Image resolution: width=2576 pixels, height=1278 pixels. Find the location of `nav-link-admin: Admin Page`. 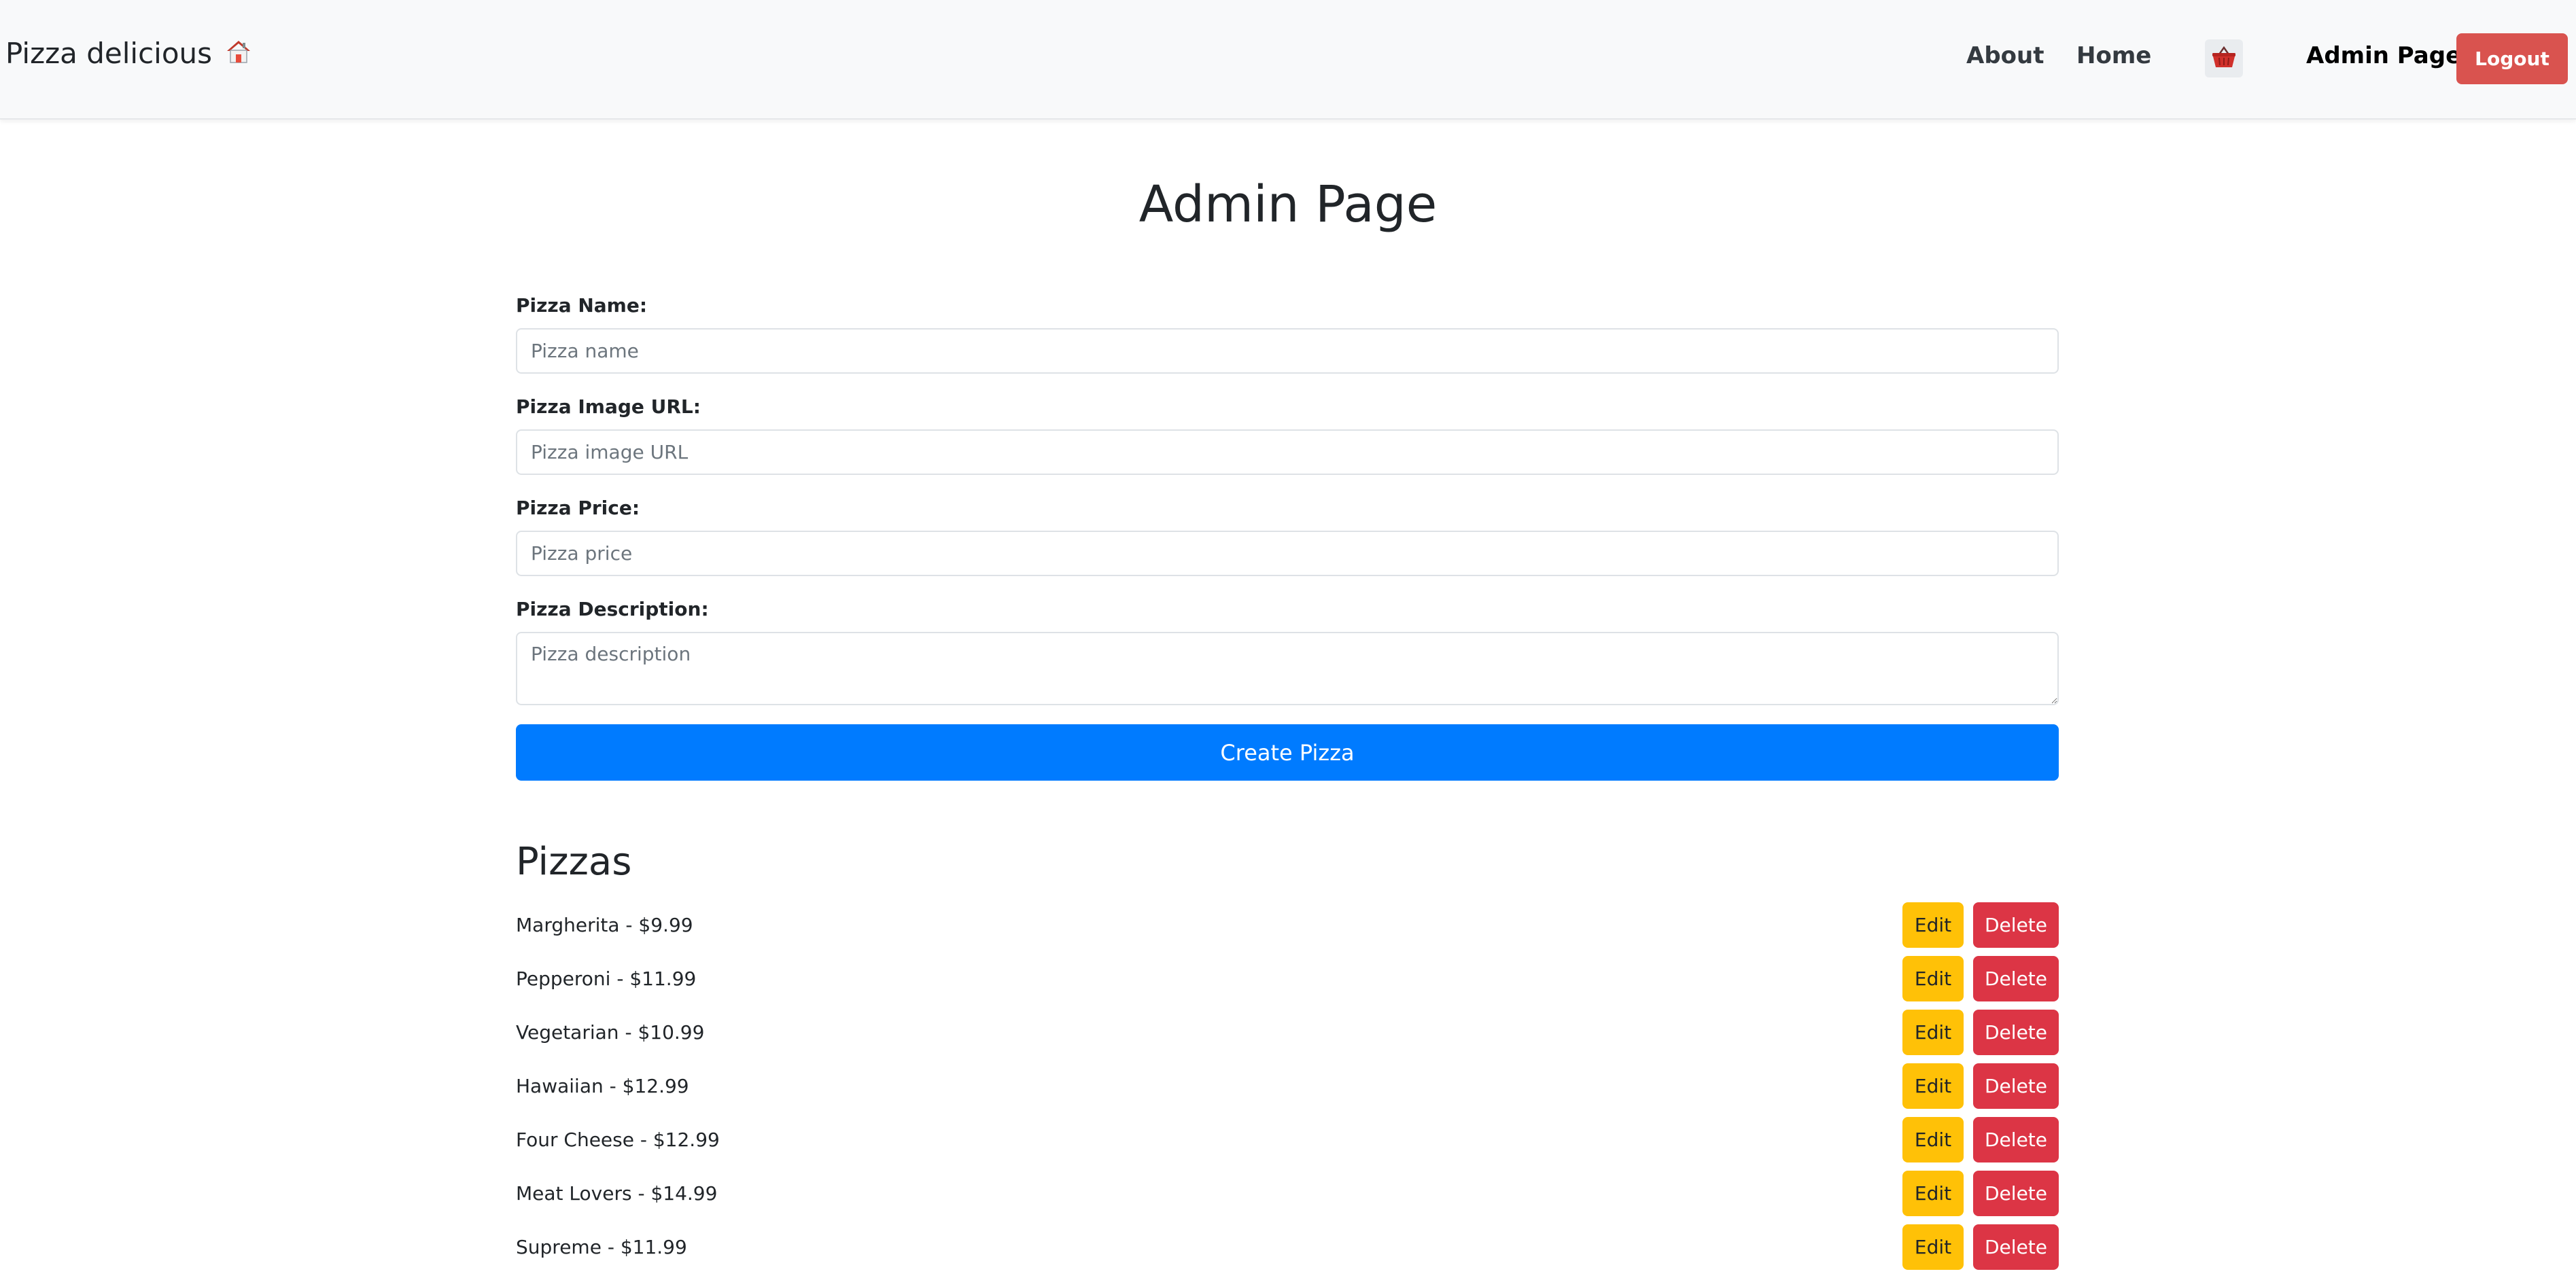

nav-link-admin: Admin Page is located at coordinates (2383, 55).